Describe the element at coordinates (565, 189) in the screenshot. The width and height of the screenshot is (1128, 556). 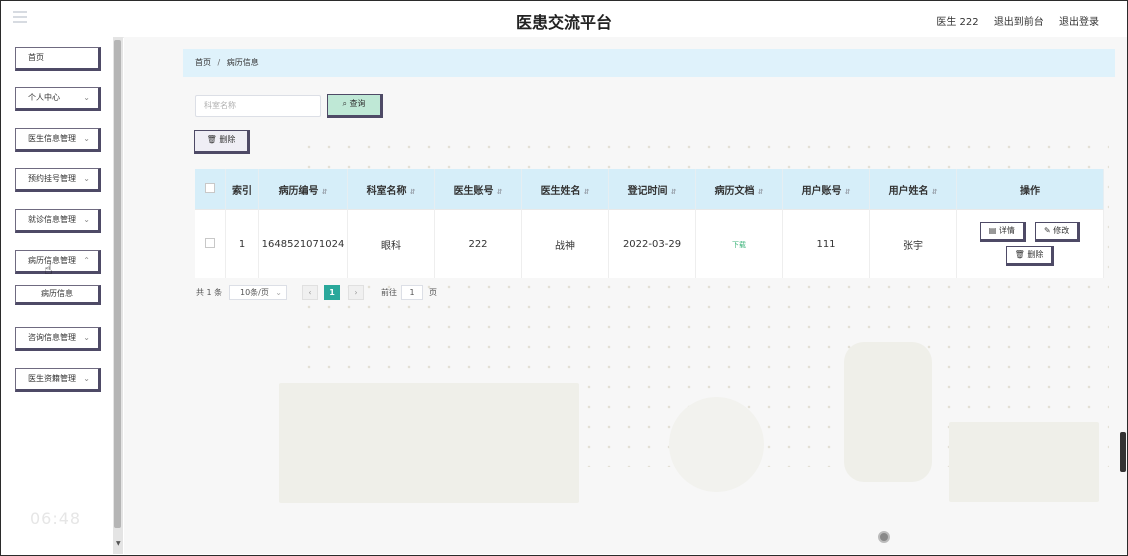
I see `column-header-doctor-name: 医生姓名 ⇵` at that location.